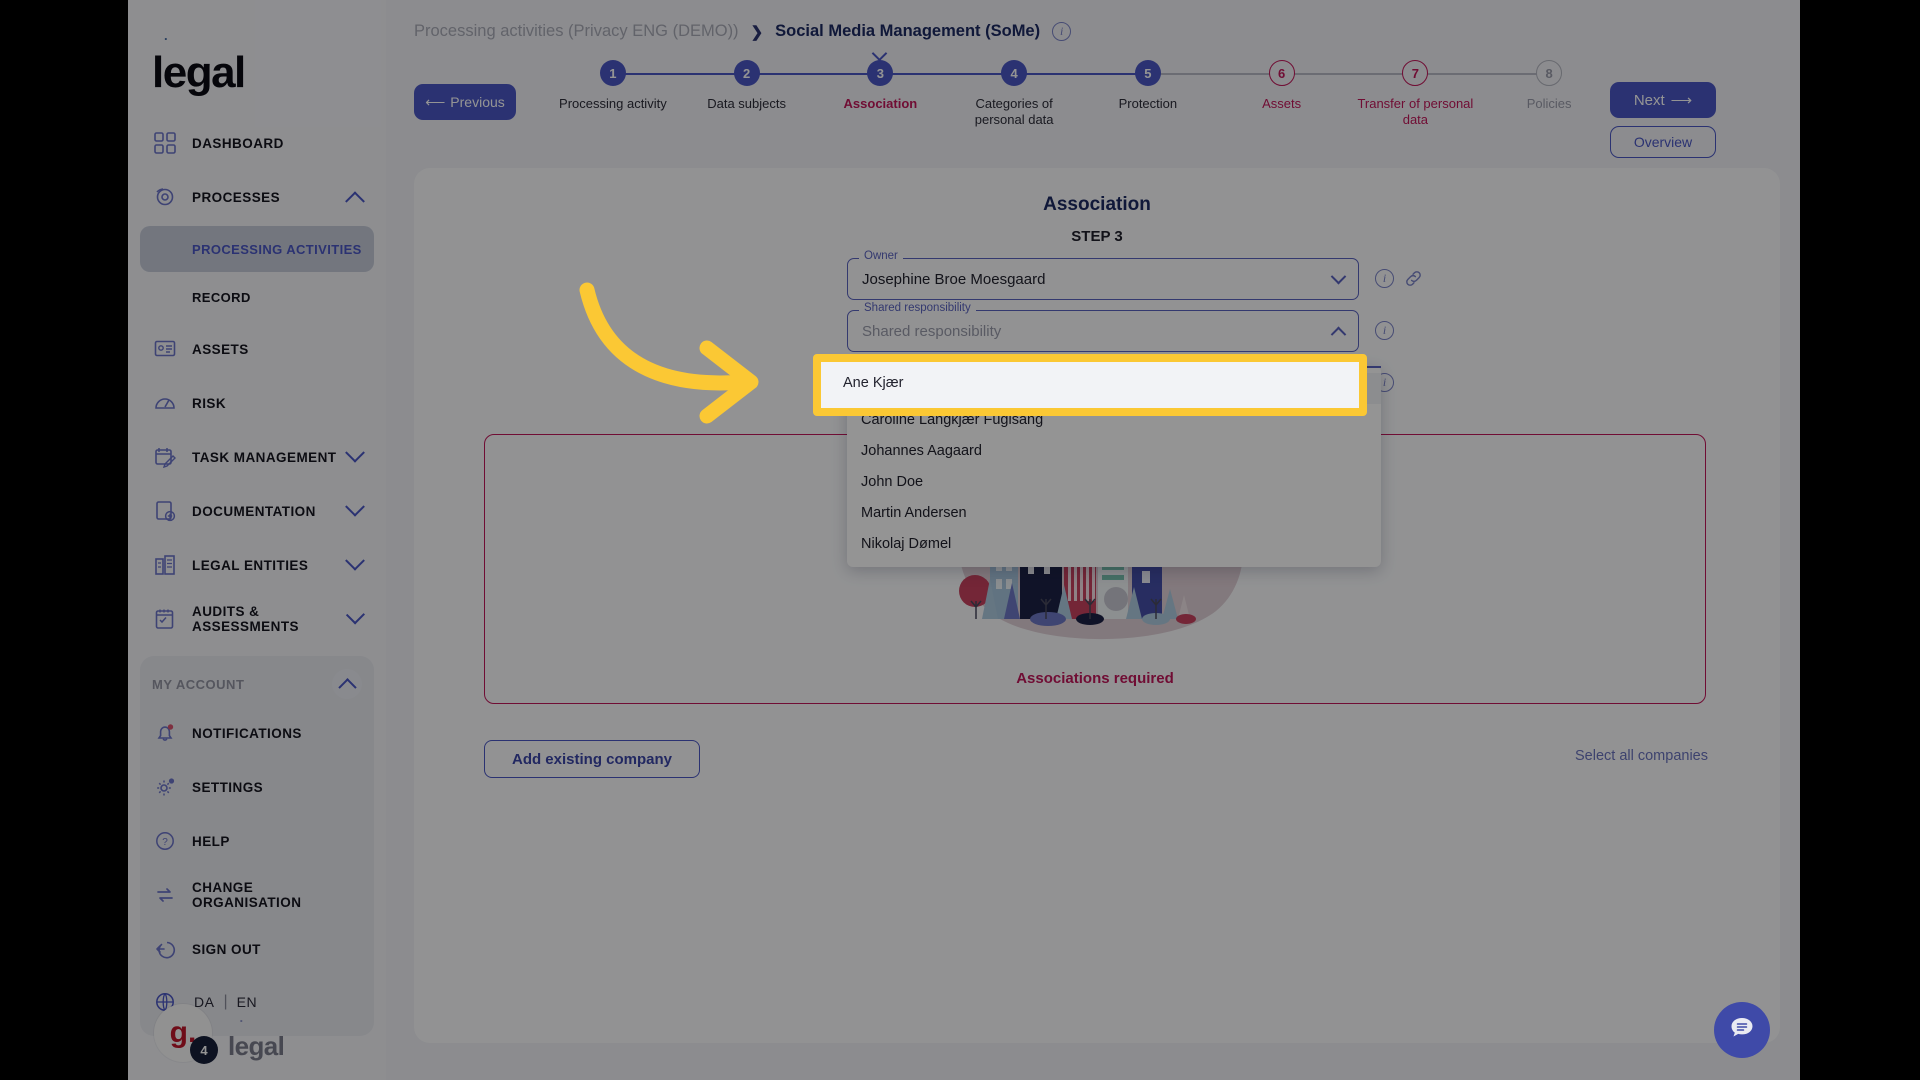  I want to click on sidebar-item-dashboard: DASHBOARD, so click(257, 143).